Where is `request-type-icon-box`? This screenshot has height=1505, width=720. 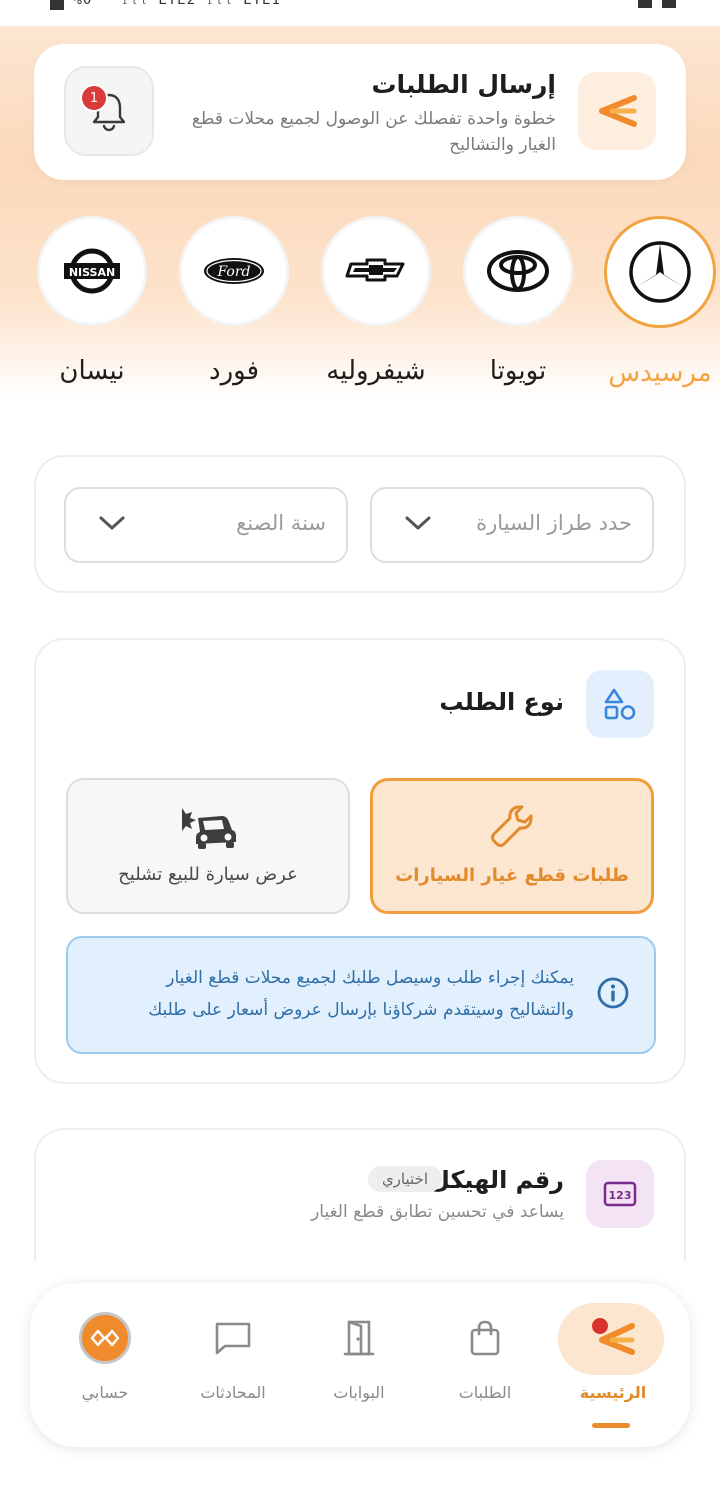
request-type-icon-box is located at coordinates (620, 704).